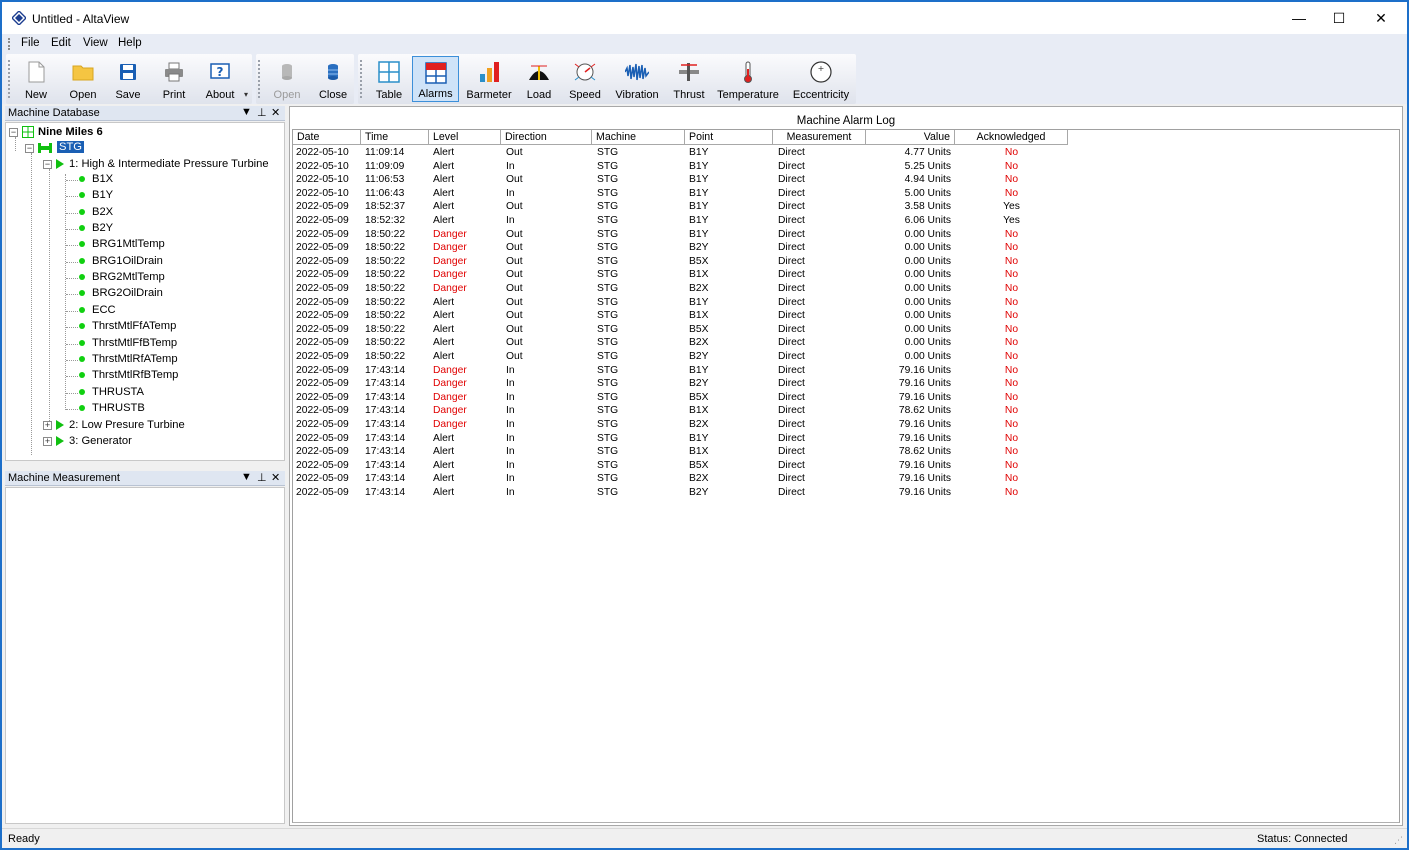  What do you see at coordinates (128, 345) in the screenshot?
I see `tree-point: ThrstMtlFfBTemp` at bounding box center [128, 345].